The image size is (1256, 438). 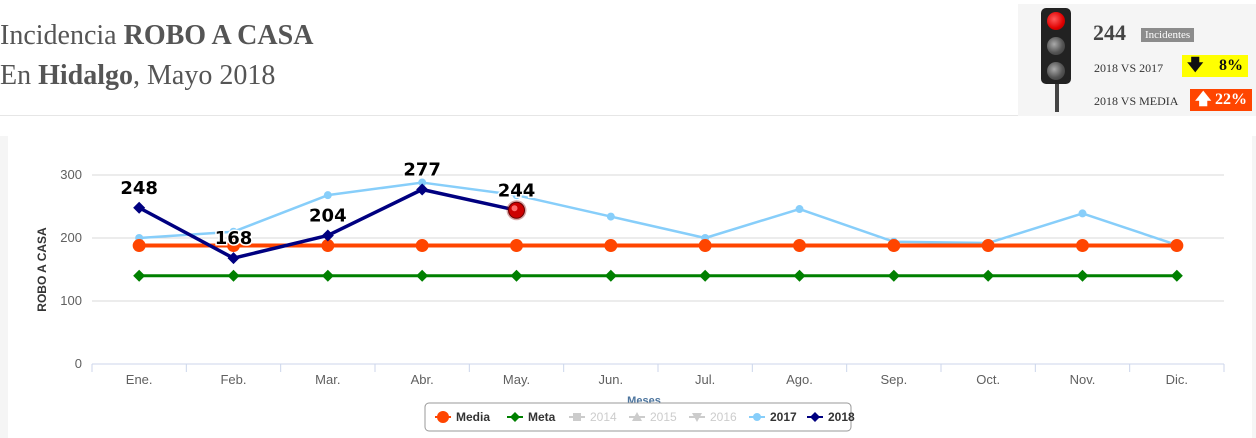 What do you see at coordinates (757, 417) in the screenshot?
I see `legend-marker-2017` at bounding box center [757, 417].